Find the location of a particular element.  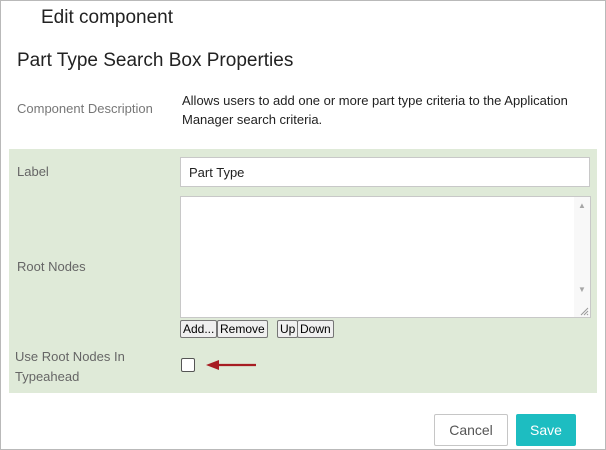

save-button: Save is located at coordinates (546, 430).